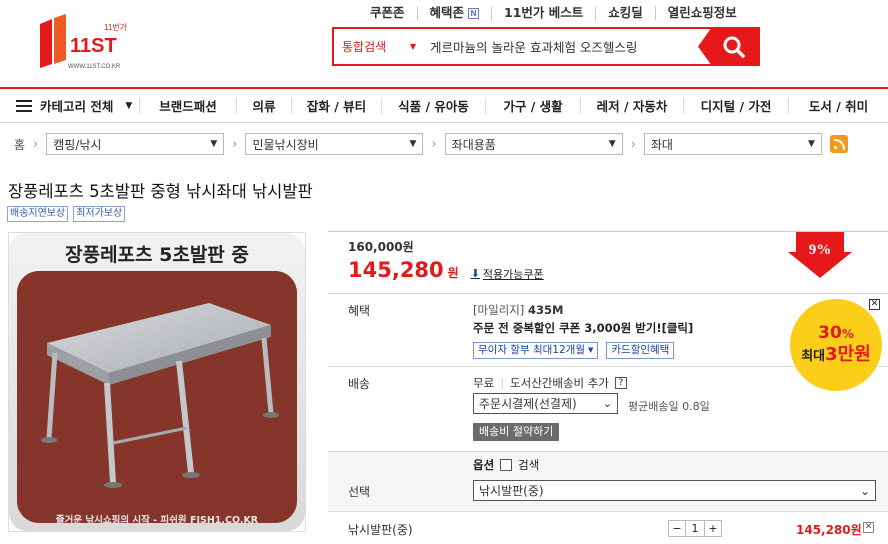 This screenshot has width=888, height=544. What do you see at coordinates (545, 403) in the screenshot?
I see `shipping-method-select: 주문시결제(선결제) ⌄` at bounding box center [545, 403].